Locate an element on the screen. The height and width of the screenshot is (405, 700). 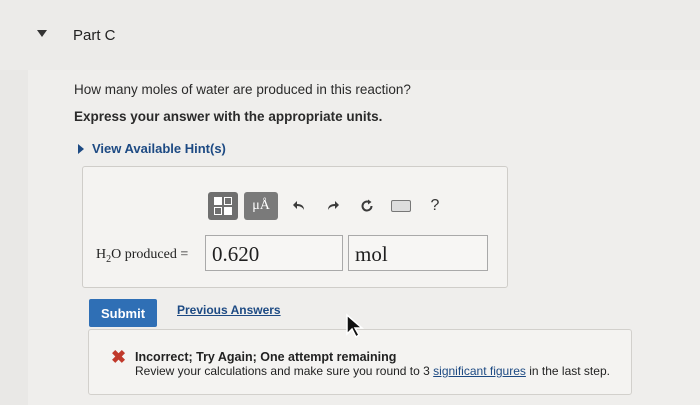
collapse-arrow-icon is located at coordinates (42, 33).